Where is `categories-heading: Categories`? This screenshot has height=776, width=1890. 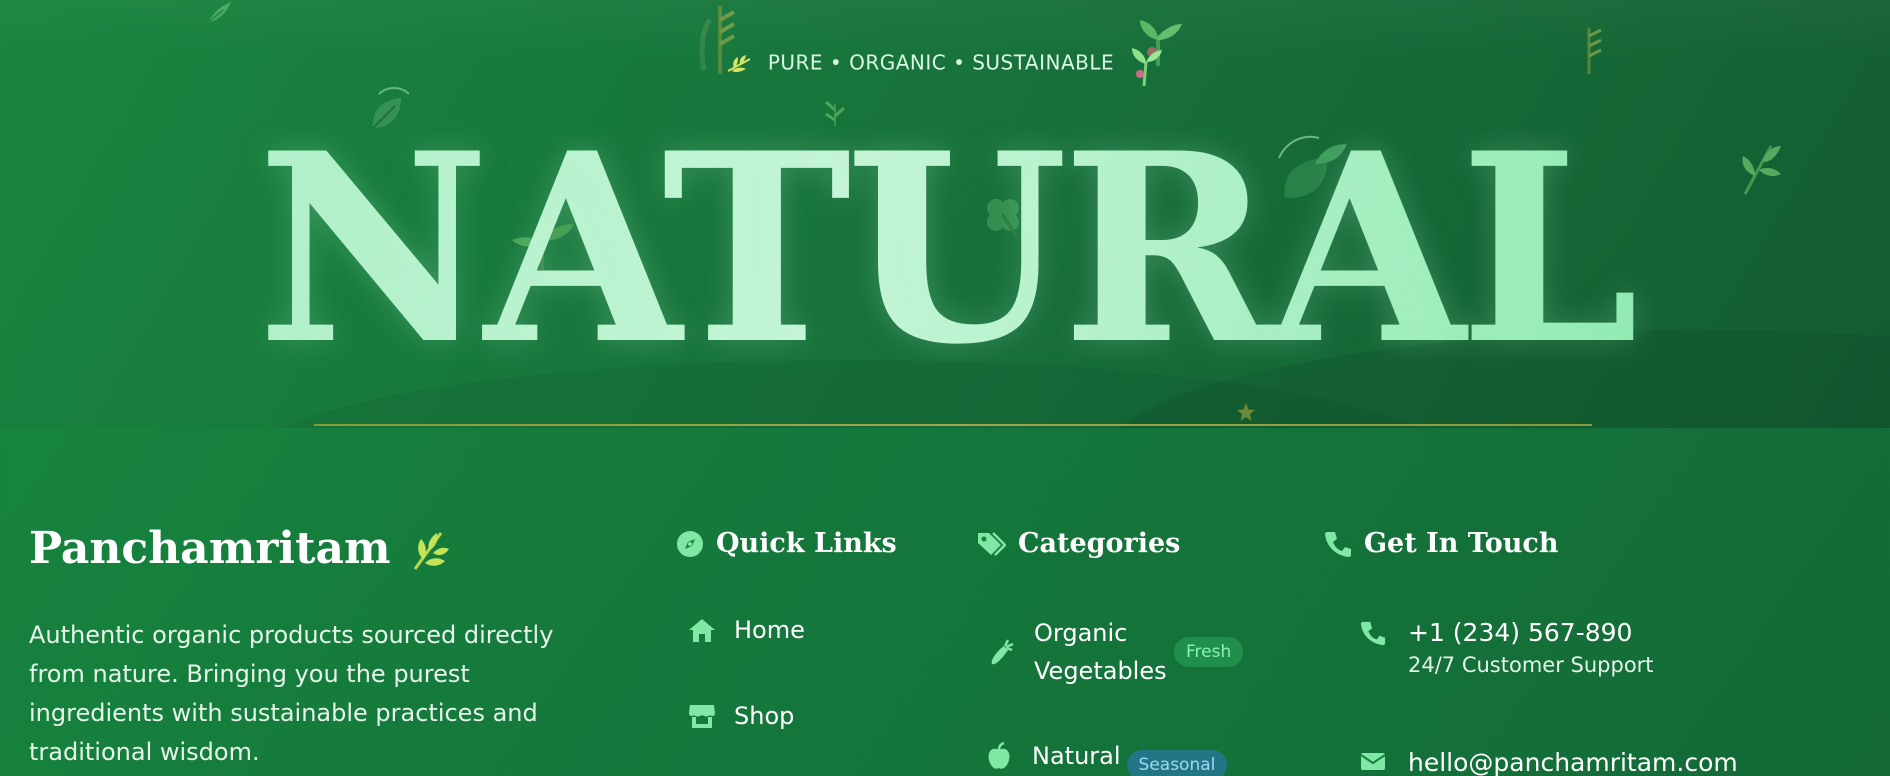 categories-heading: Categories is located at coordinates (1078, 543).